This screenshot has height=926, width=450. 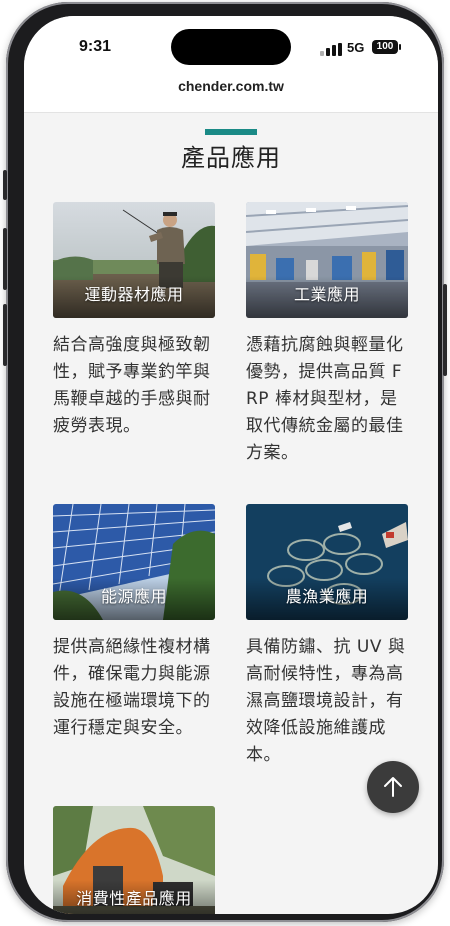 What do you see at coordinates (5, 259) in the screenshot?
I see `volume-up-button` at bounding box center [5, 259].